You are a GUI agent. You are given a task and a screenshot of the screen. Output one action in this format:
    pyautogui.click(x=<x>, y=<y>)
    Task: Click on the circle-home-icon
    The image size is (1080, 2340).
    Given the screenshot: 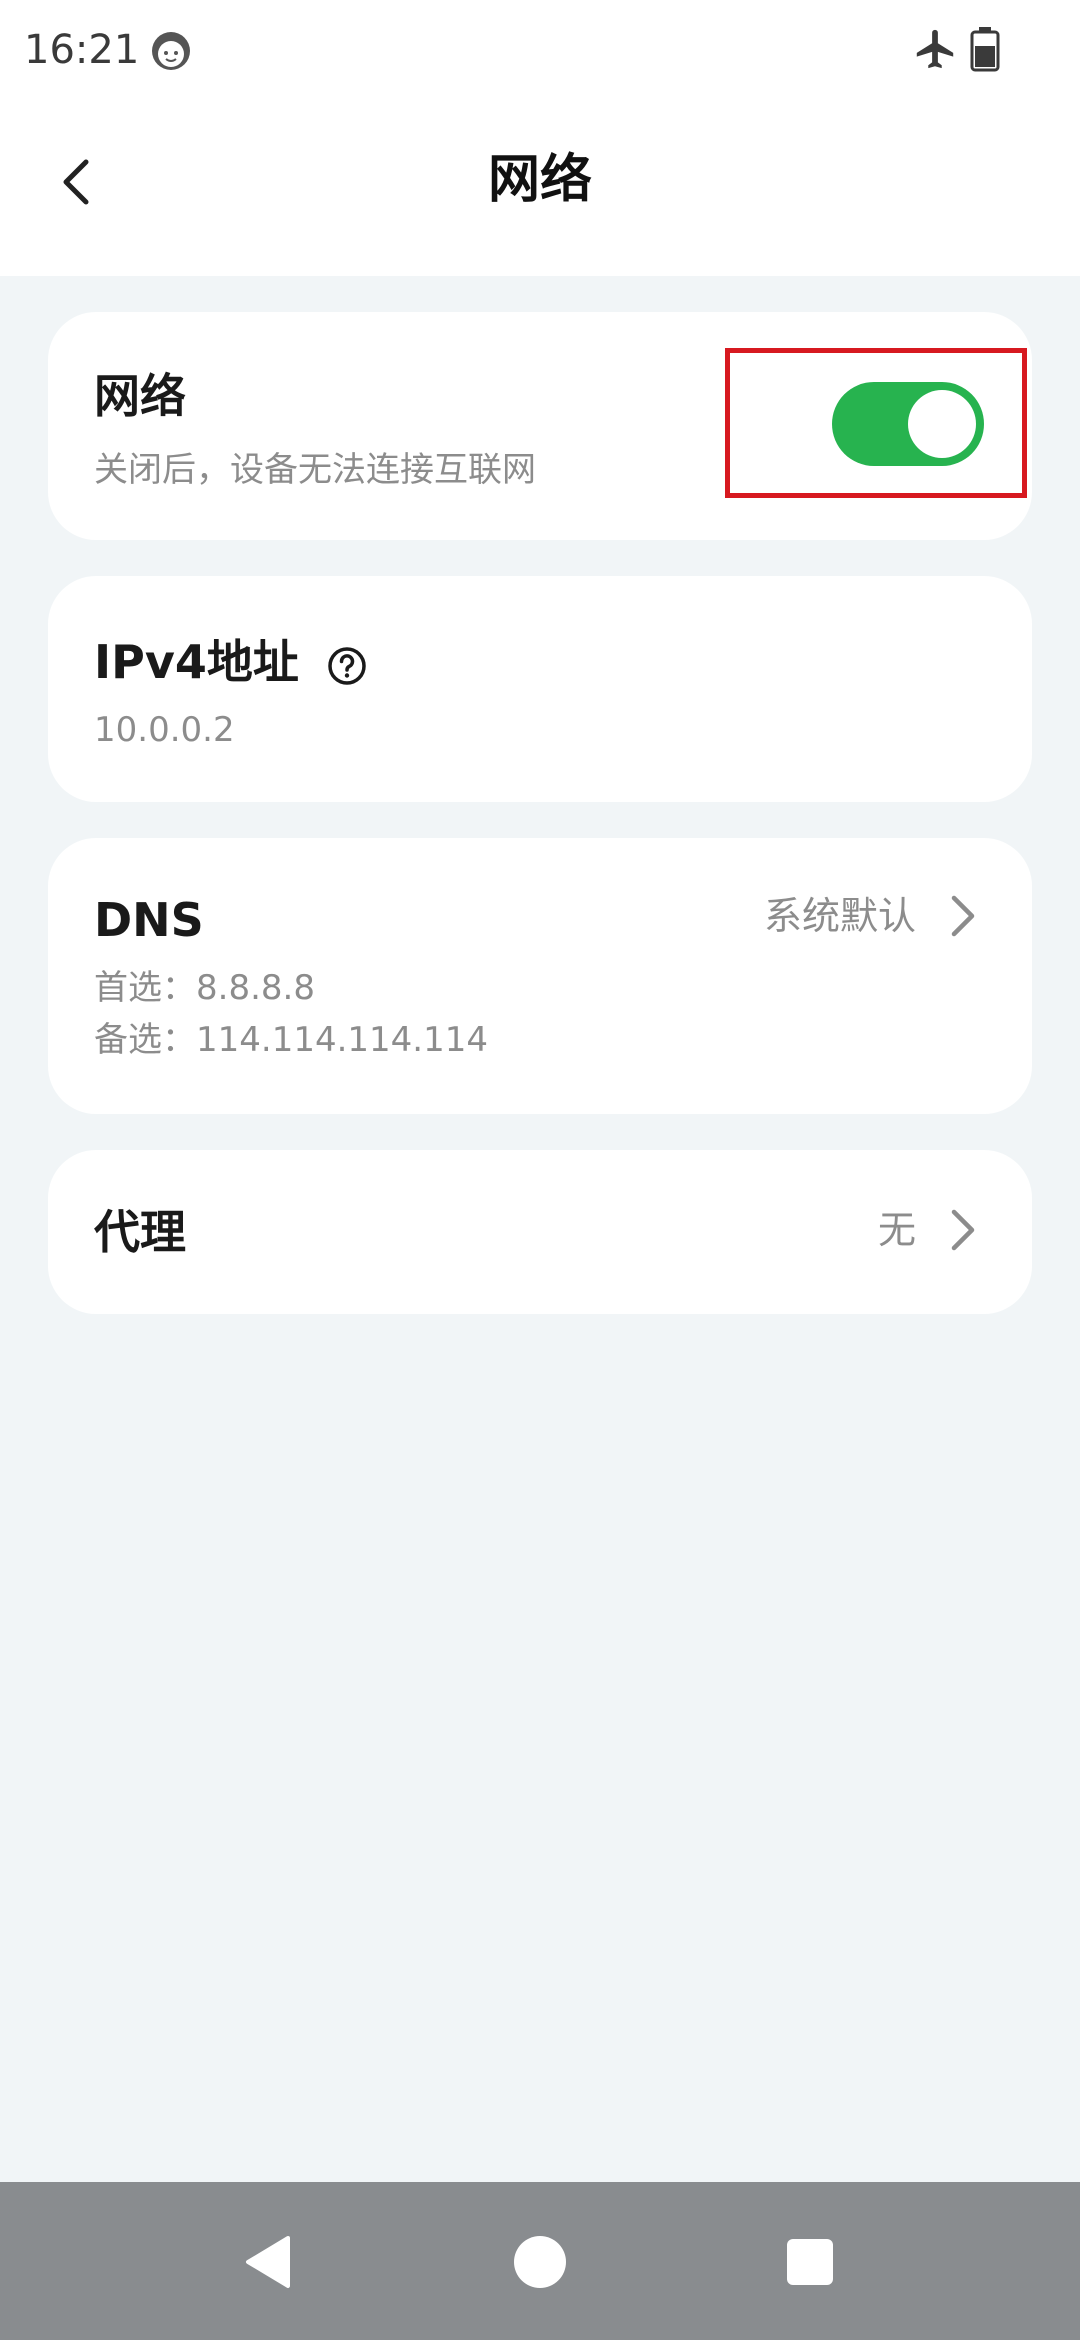 What is the action you would take?
    pyautogui.click(x=540, y=2262)
    